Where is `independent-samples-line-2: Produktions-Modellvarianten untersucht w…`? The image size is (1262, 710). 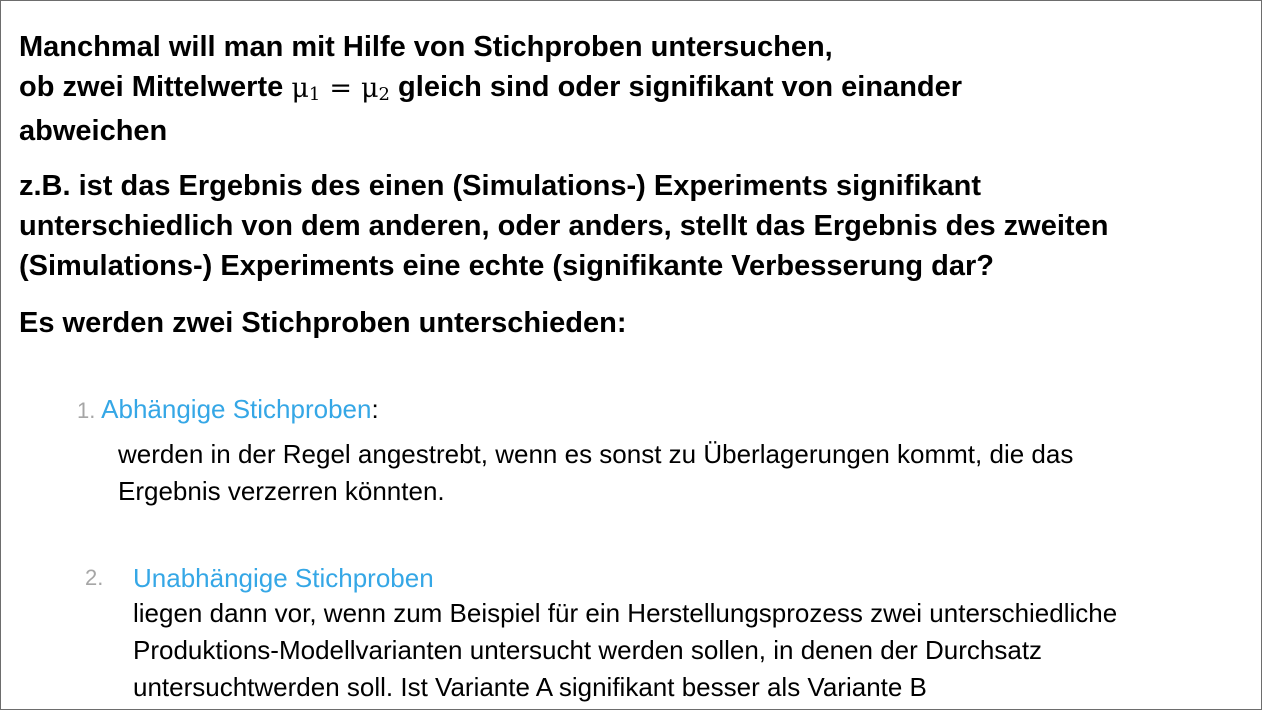
independent-samples-line-2: Produktions-Modellvarianten untersucht w… is located at coordinates (588, 650).